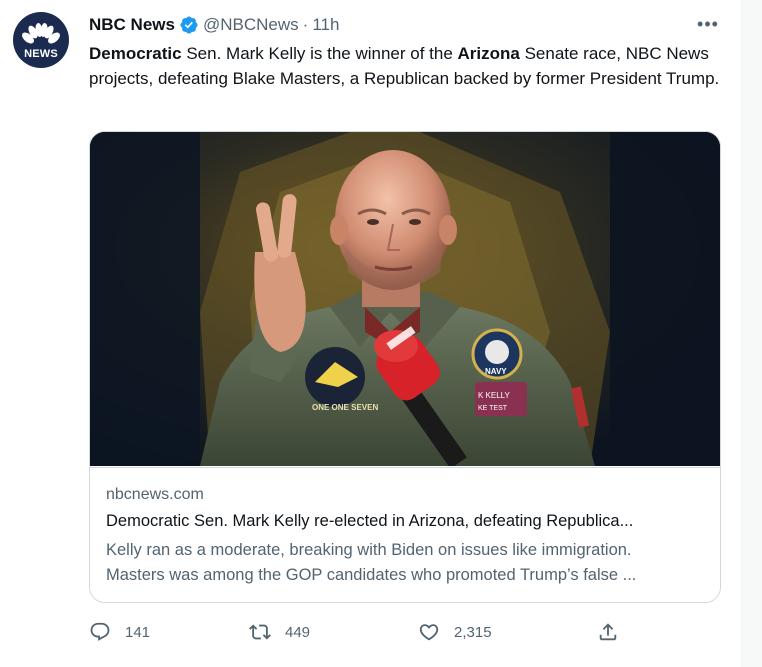  I want to click on reply-count: 141, so click(138, 632).